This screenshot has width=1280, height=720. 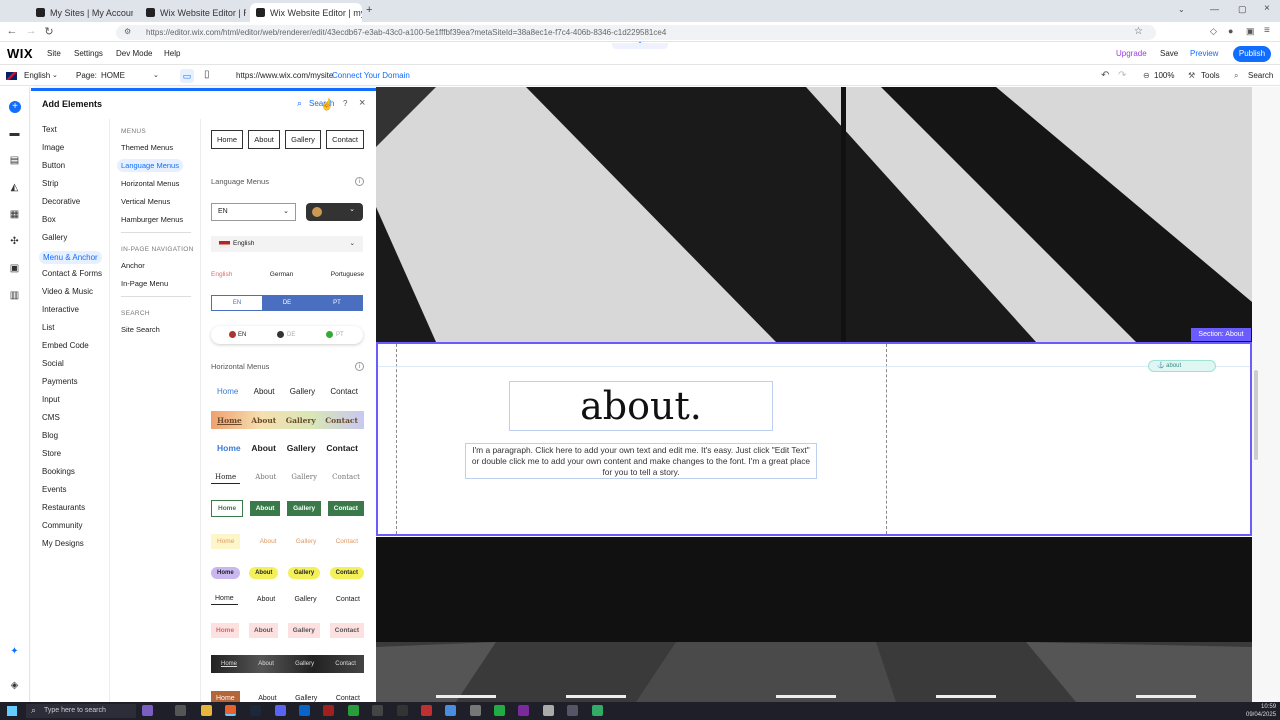 What do you see at coordinates (1242, 9) in the screenshot?
I see `maximize-icon: ▢` at bounding box center [1242, 9].